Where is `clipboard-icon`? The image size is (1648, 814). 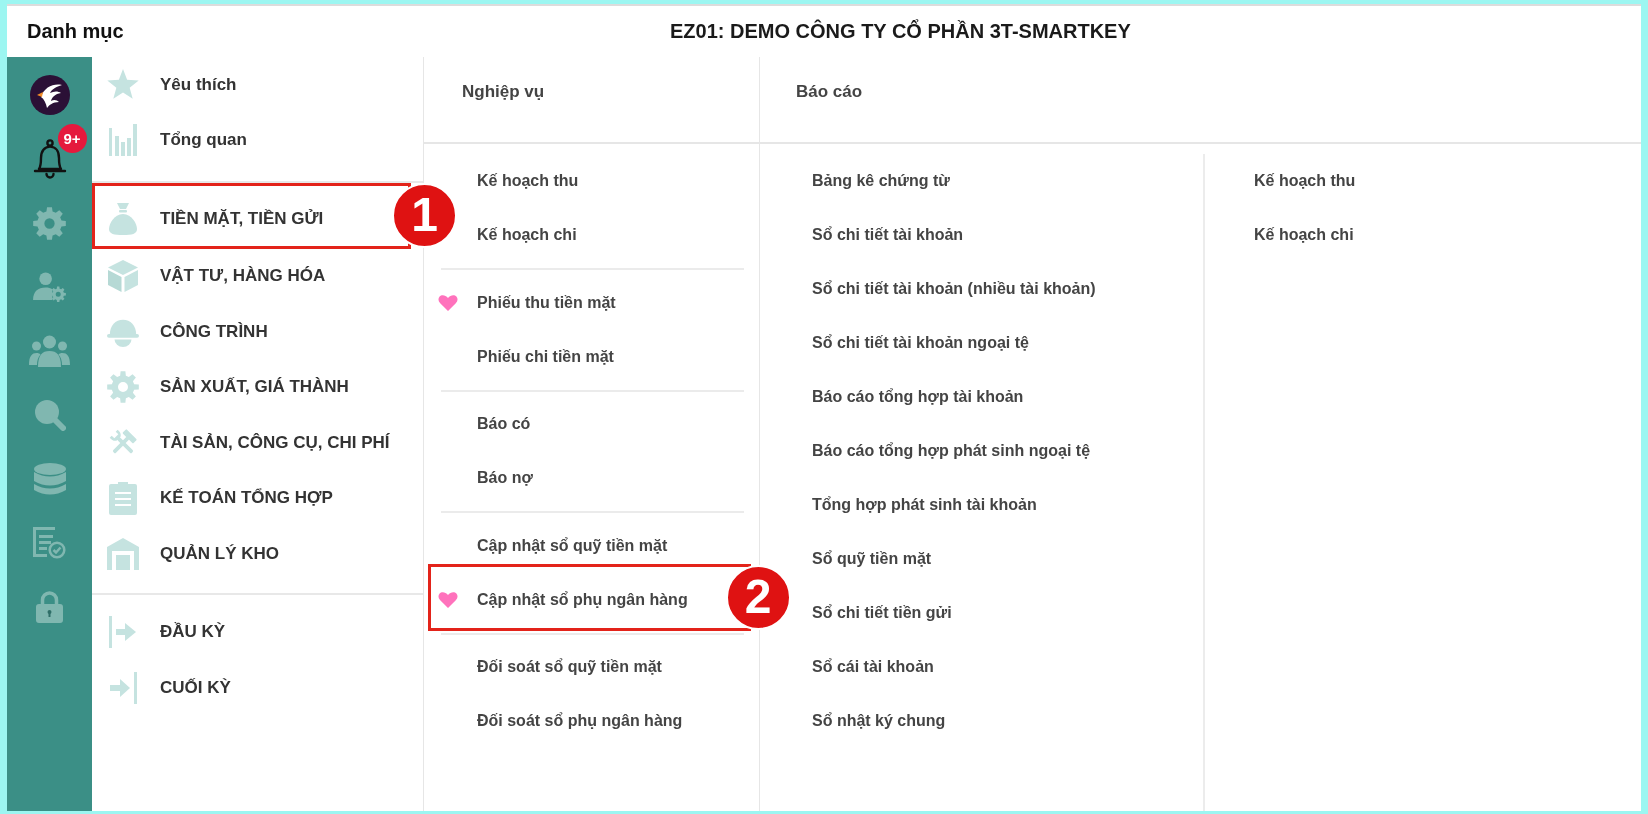 clipboard-icon is located at coordinates (123, 498).